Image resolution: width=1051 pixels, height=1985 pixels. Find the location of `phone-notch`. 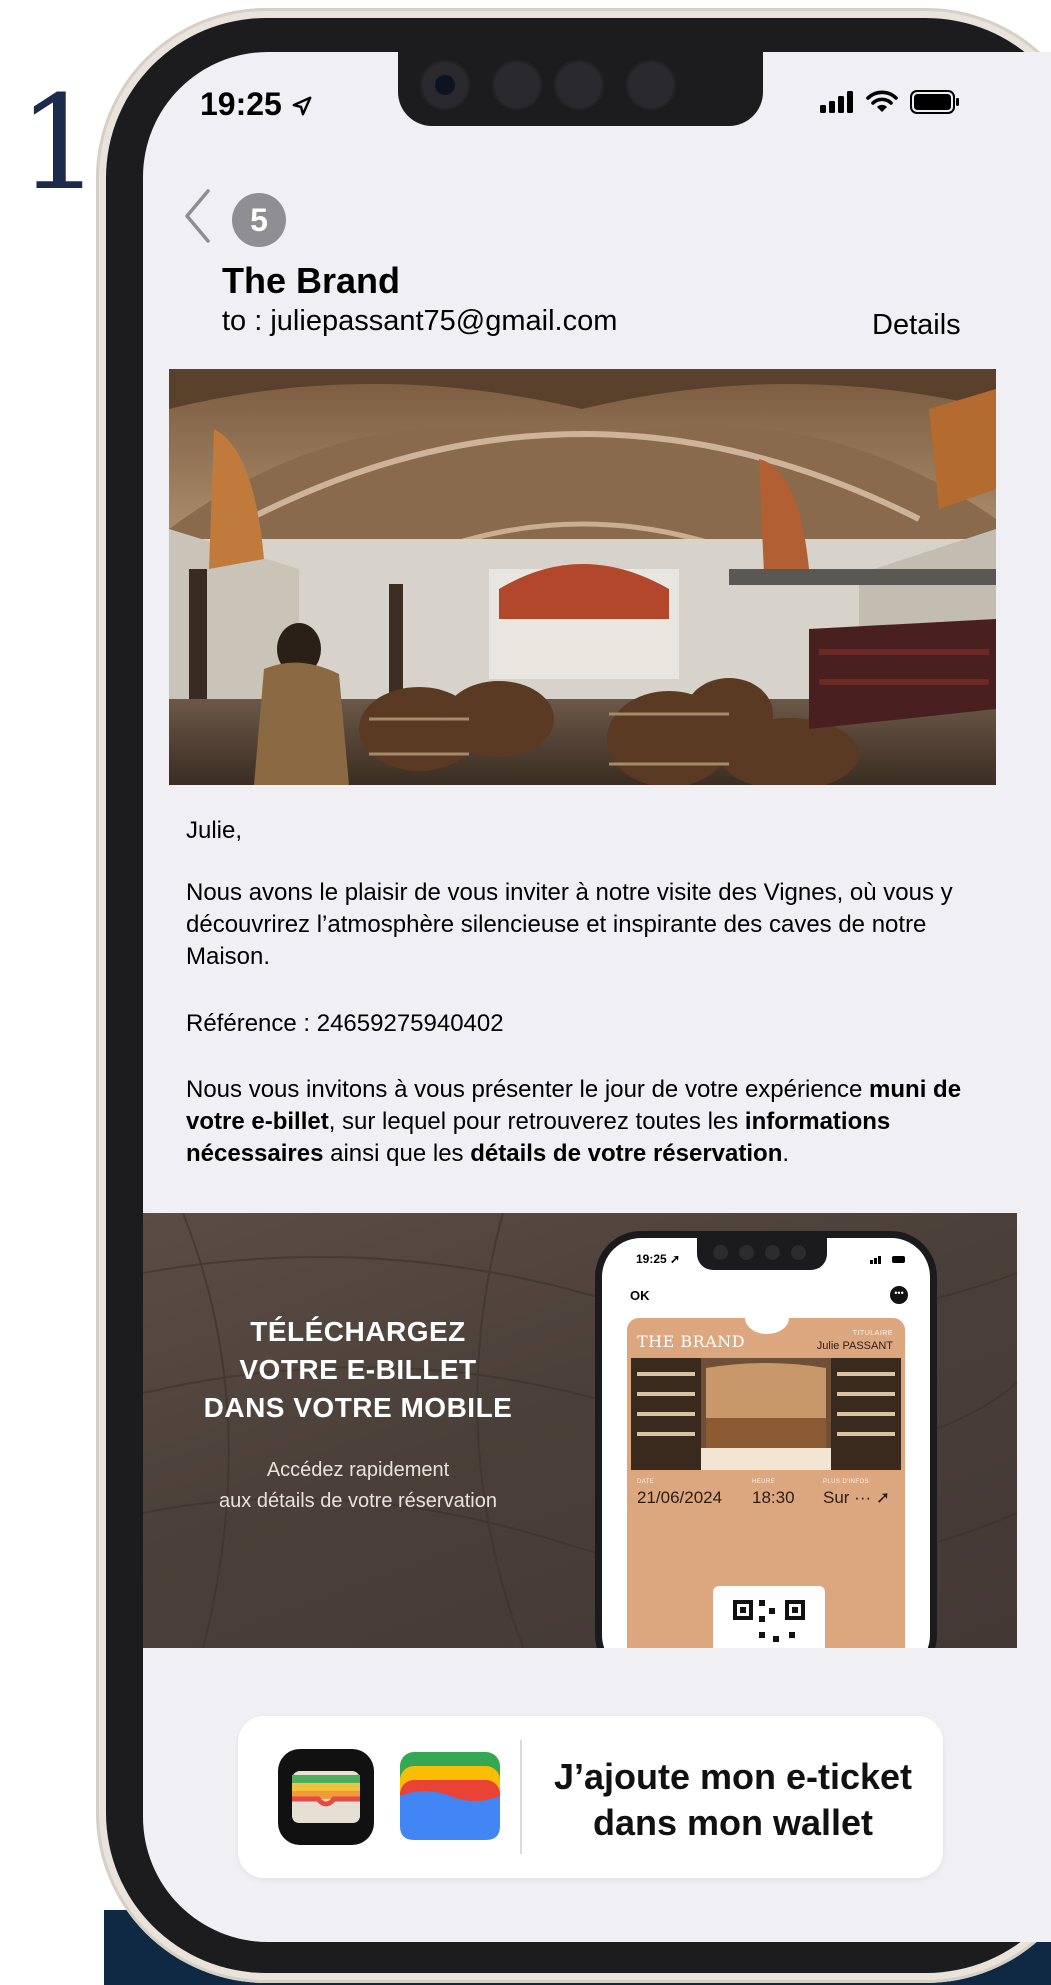

phone-notch is located at coordinates (580, 89).